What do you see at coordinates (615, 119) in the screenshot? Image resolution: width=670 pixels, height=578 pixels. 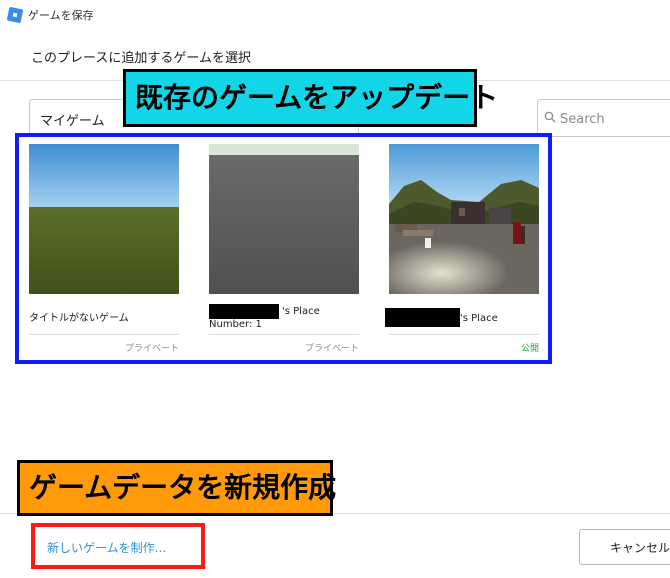 I see `search-input` at bounding box center [615, 119].